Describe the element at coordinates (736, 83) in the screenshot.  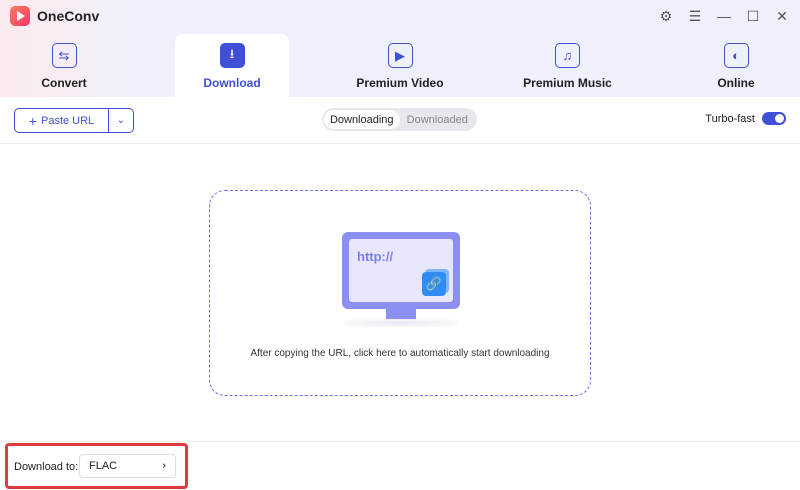
I see `tab-label: Online` at that location.